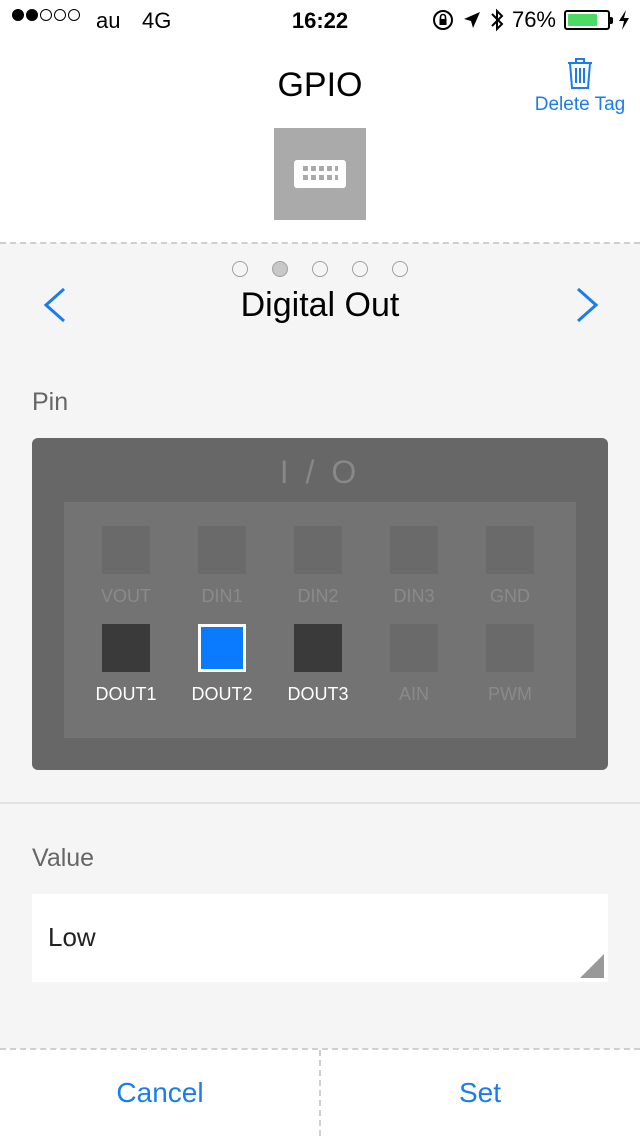  Describe the element at coordinates (126, 566) in the screenshot. I see `pin-vout: VOUT` at that location.